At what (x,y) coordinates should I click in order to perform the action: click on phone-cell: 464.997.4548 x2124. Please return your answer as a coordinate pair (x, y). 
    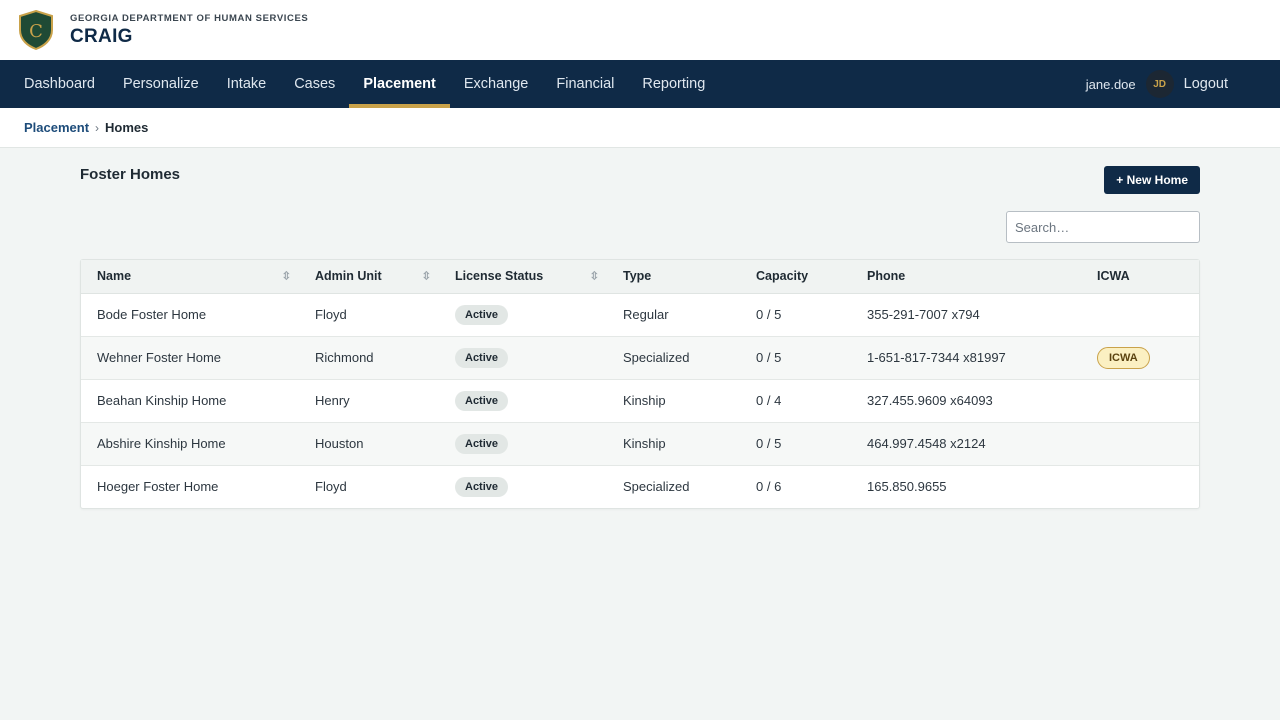
    Looking at the image, I should click on (966, 443).